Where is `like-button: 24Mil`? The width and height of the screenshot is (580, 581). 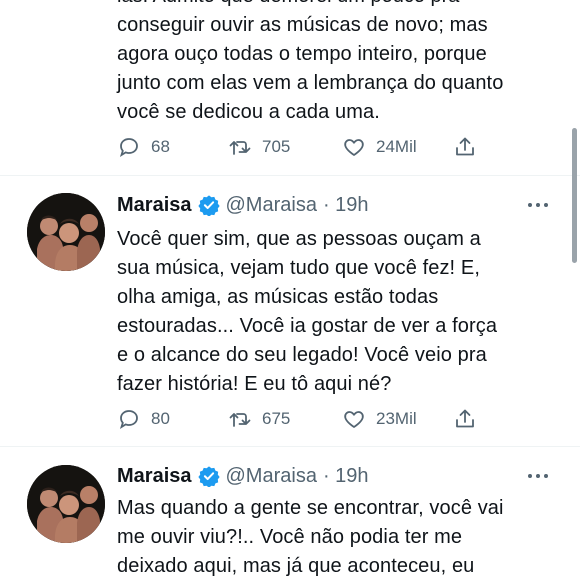 like-button: 24Mil is located at coordinates (379, 147).